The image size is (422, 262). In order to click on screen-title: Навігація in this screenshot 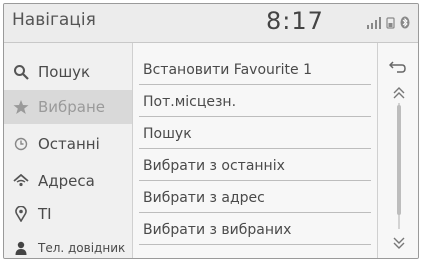, I will do `click(54, 20)`.